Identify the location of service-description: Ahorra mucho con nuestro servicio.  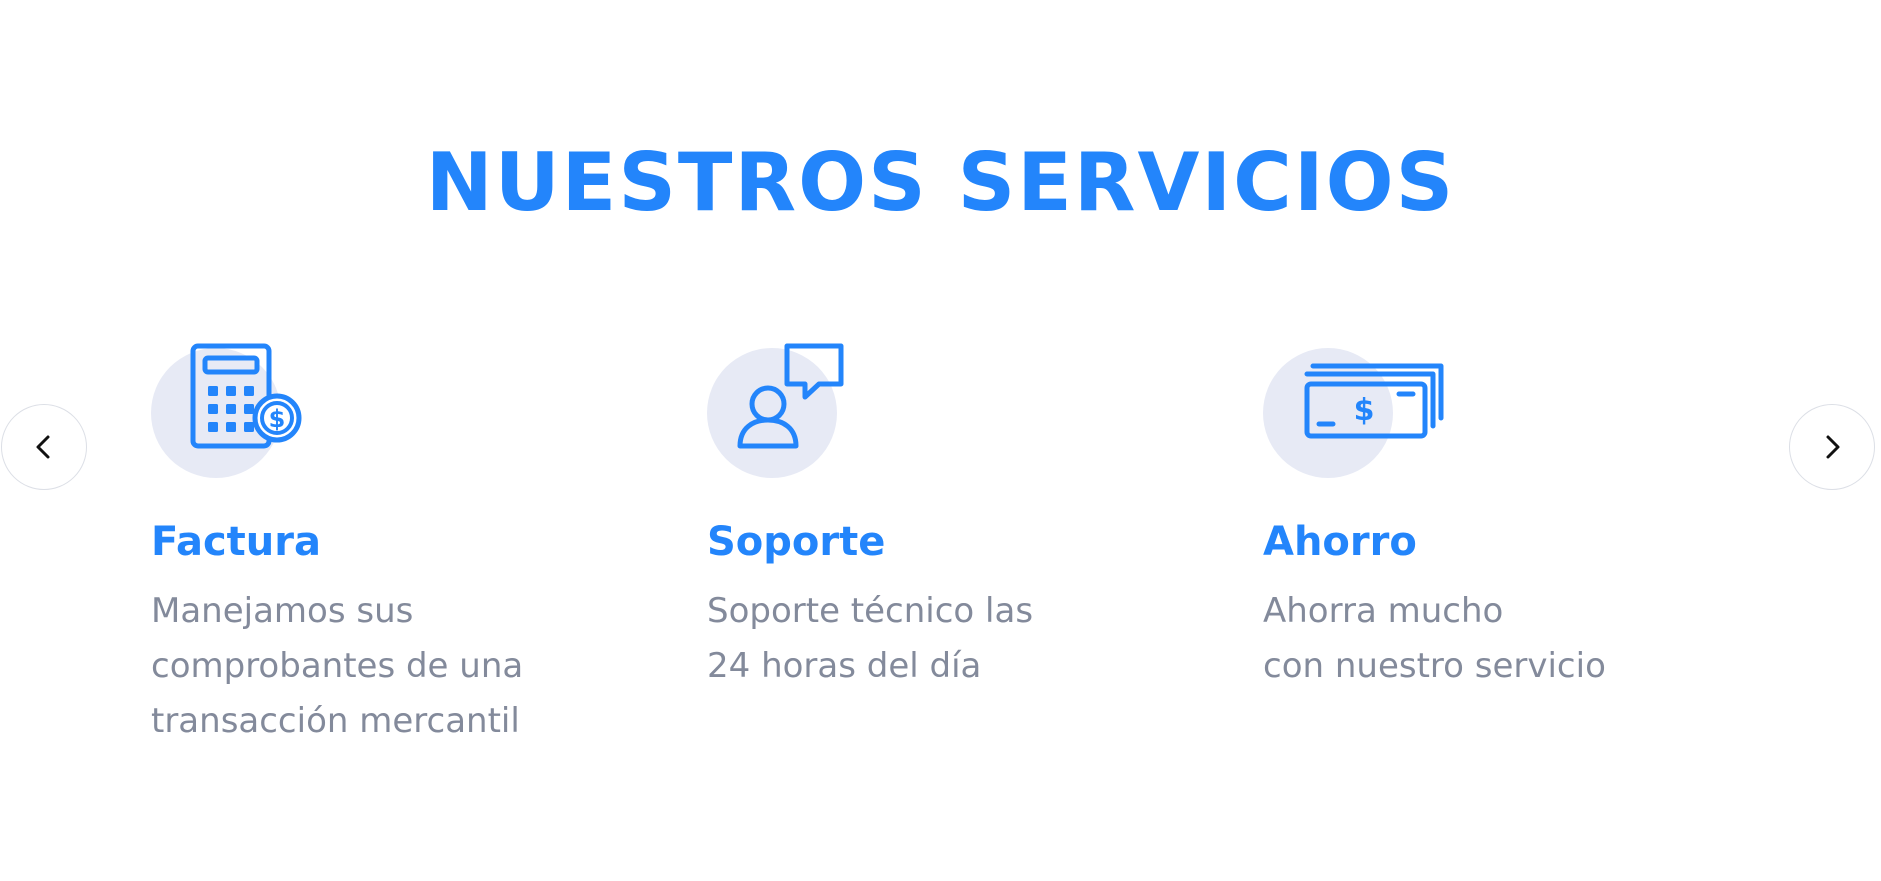
(1498, 639).